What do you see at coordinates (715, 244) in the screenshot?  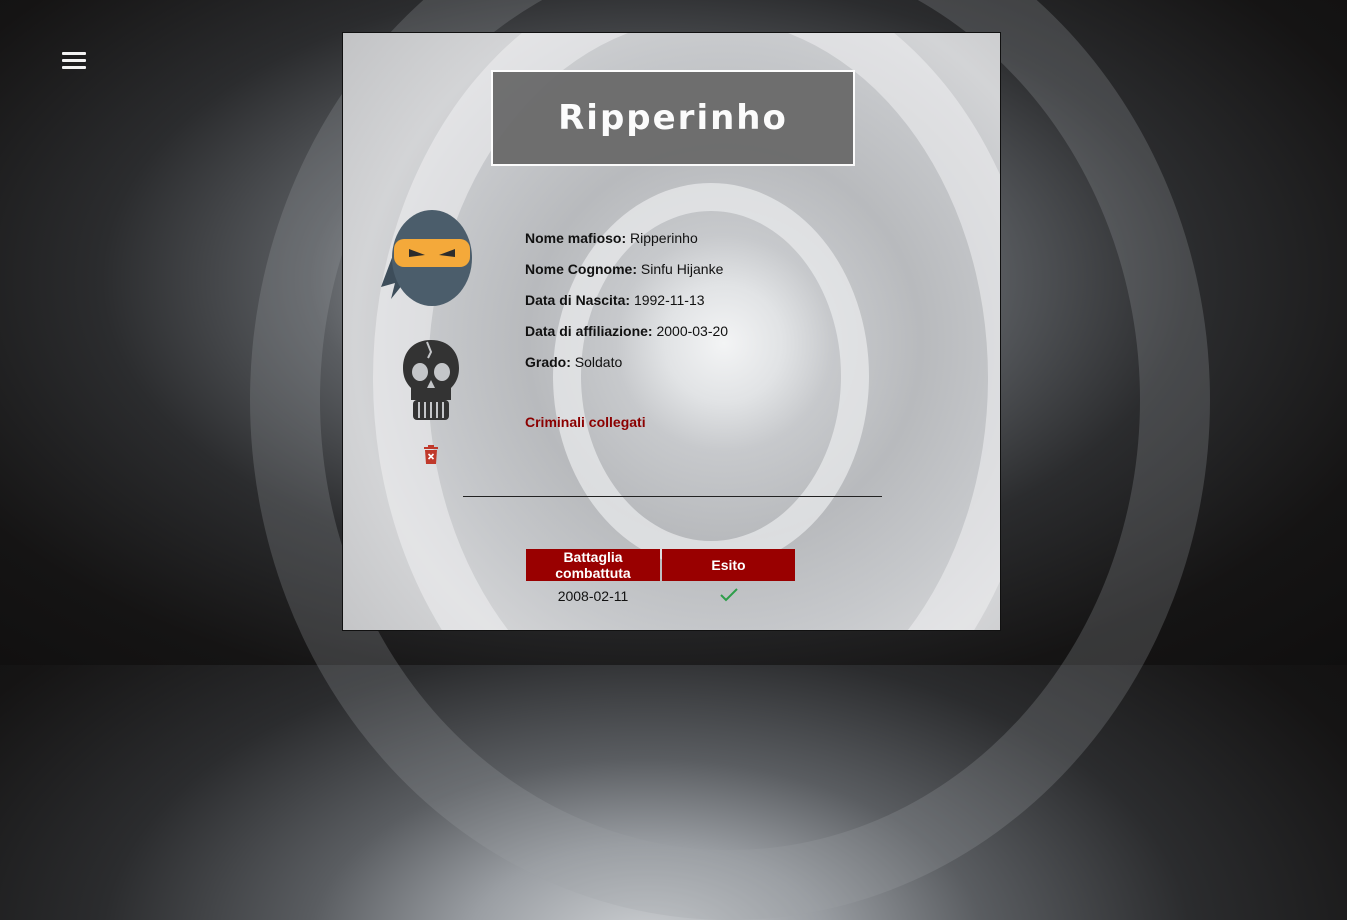 I see `field-row: Nome mafioso: Ripperinho` at bounding box center [715, 244].